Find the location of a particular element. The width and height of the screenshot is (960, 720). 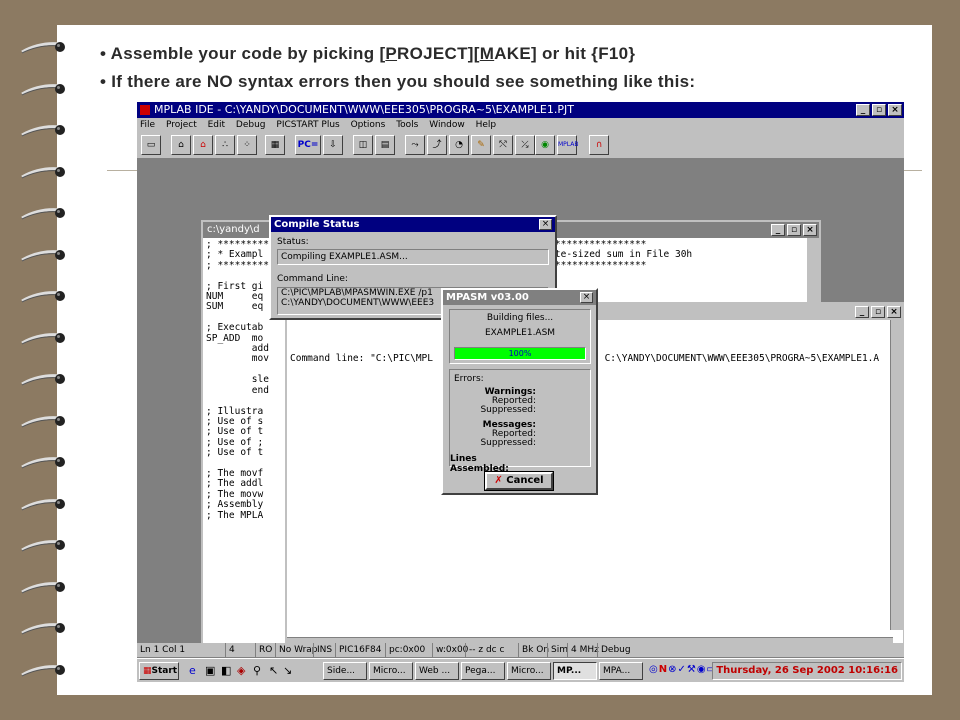

toolbar-footsteps-icon: ∴ is located at coordinates (225, 145).